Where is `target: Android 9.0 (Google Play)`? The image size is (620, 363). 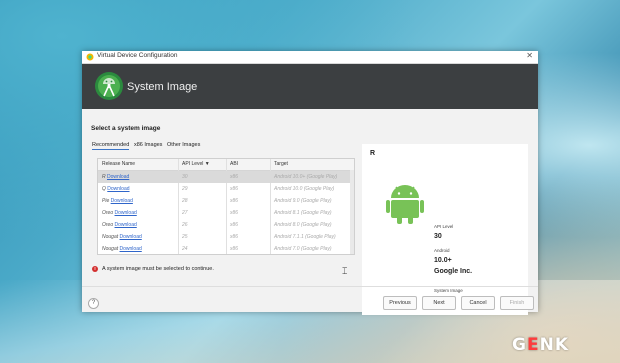 target: Android 9.0 (Google Play) is located at coordinates (303, 201).